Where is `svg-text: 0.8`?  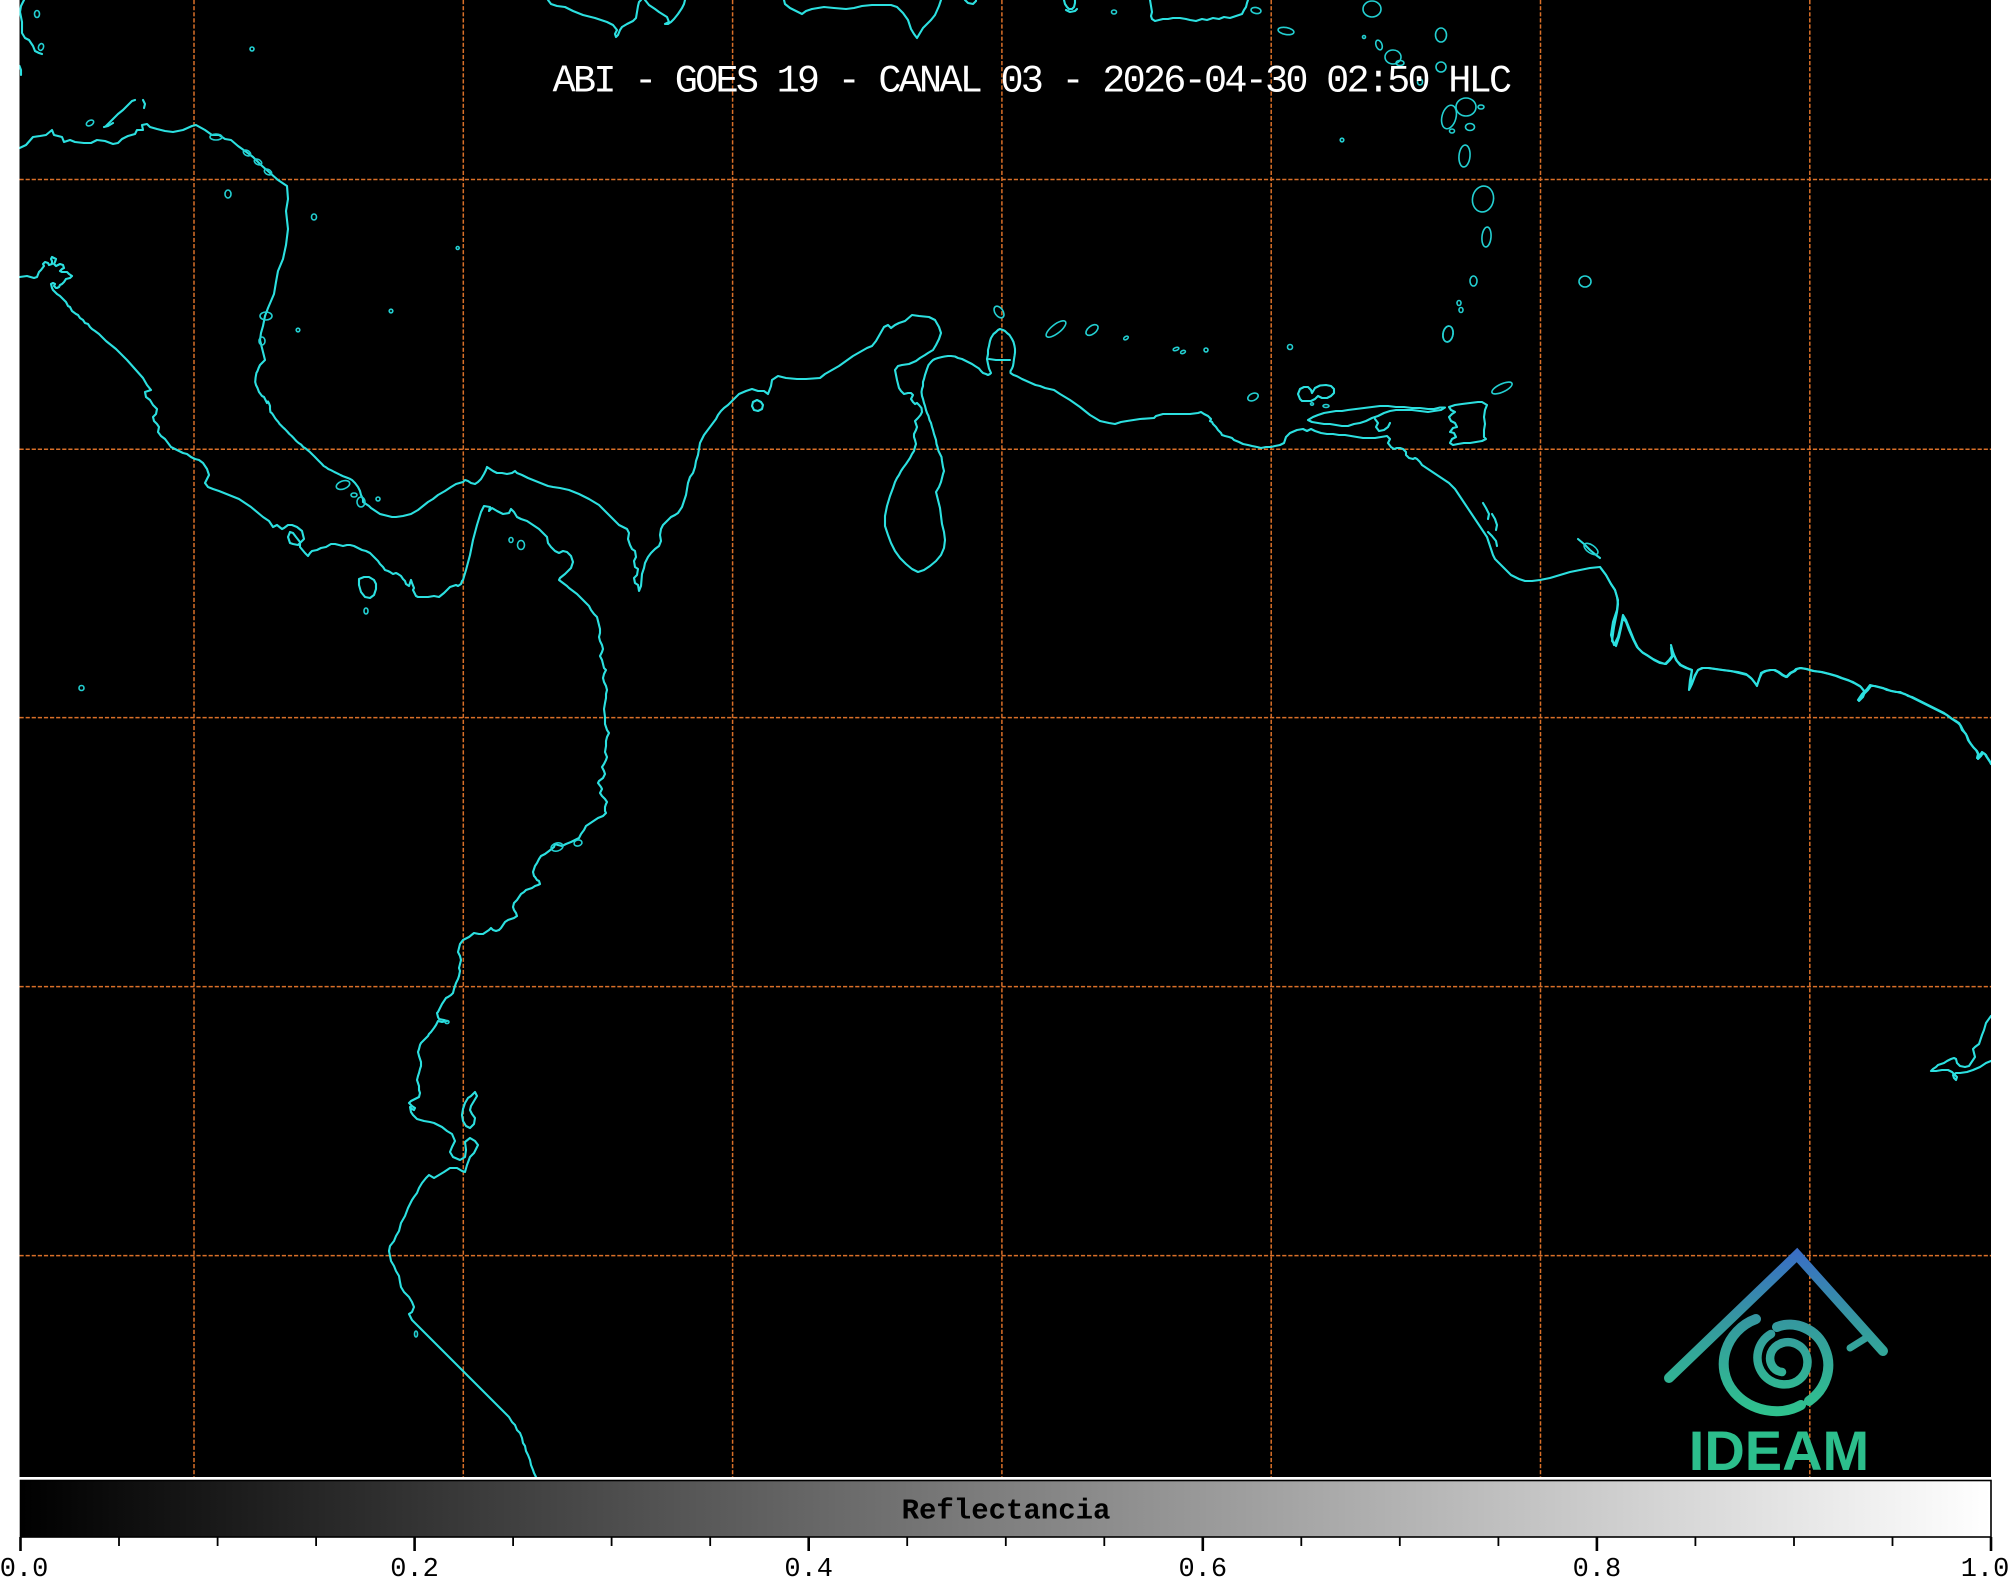
svg-text: 0.8 is located at coordinates (1597, 1566).